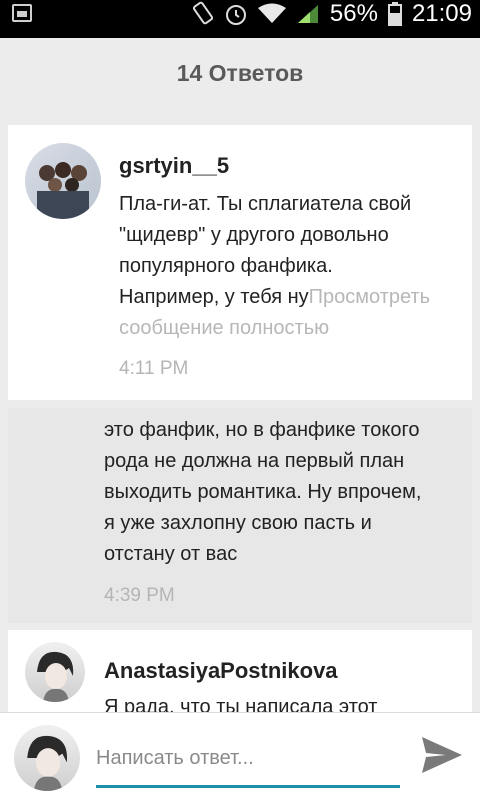 Image resolution: width=480 pixels, height=801 pixels. Describe the element at coordinates (263, 492) in the screenshot. I see `message-line: выходить романтика. Ну впрочем,` at that location.